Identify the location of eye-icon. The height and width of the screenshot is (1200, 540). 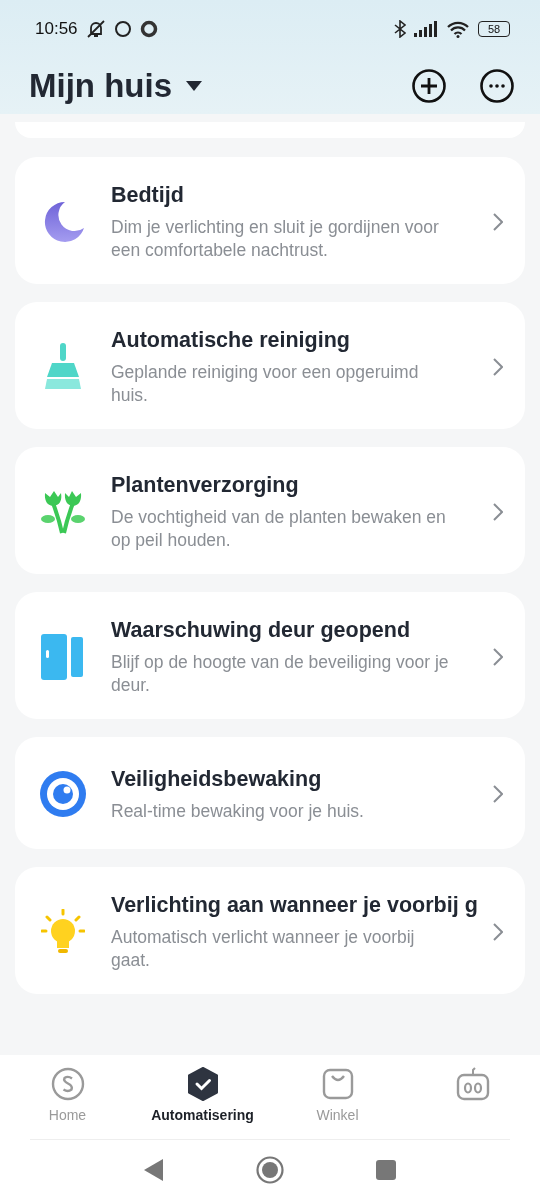
(63, 794).